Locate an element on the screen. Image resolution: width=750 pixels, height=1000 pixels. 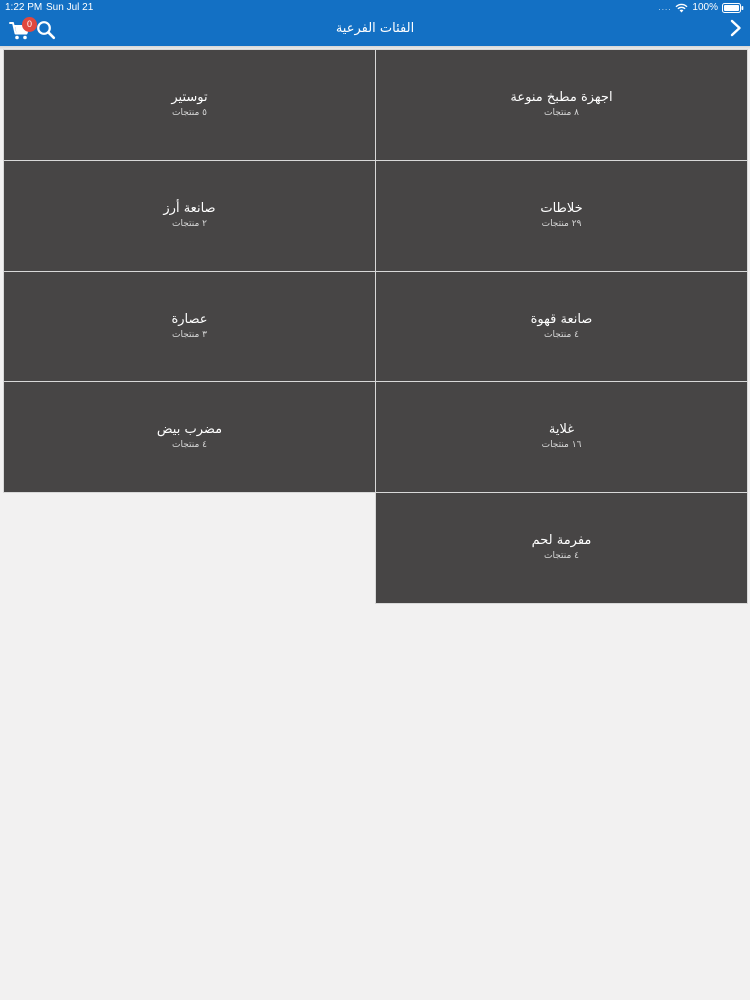
category-name: اجهزة مطبخ منوعة is located at coordinates (561, 97).